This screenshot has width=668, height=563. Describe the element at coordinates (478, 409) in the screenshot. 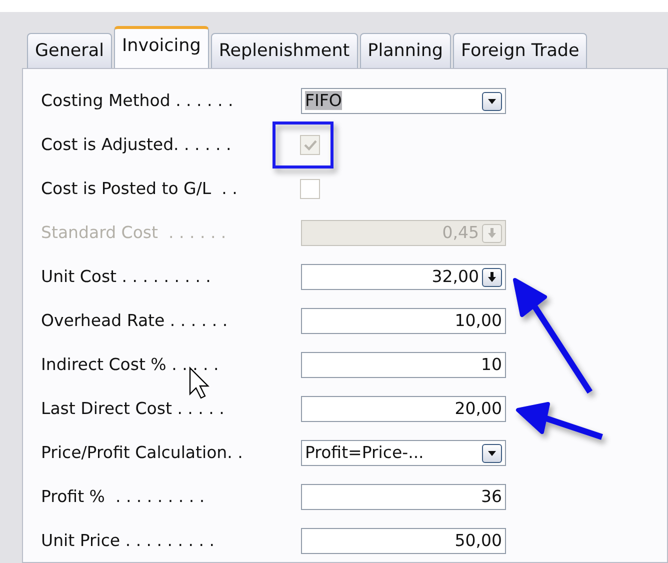

I see `field-value: 20,00` at that location.